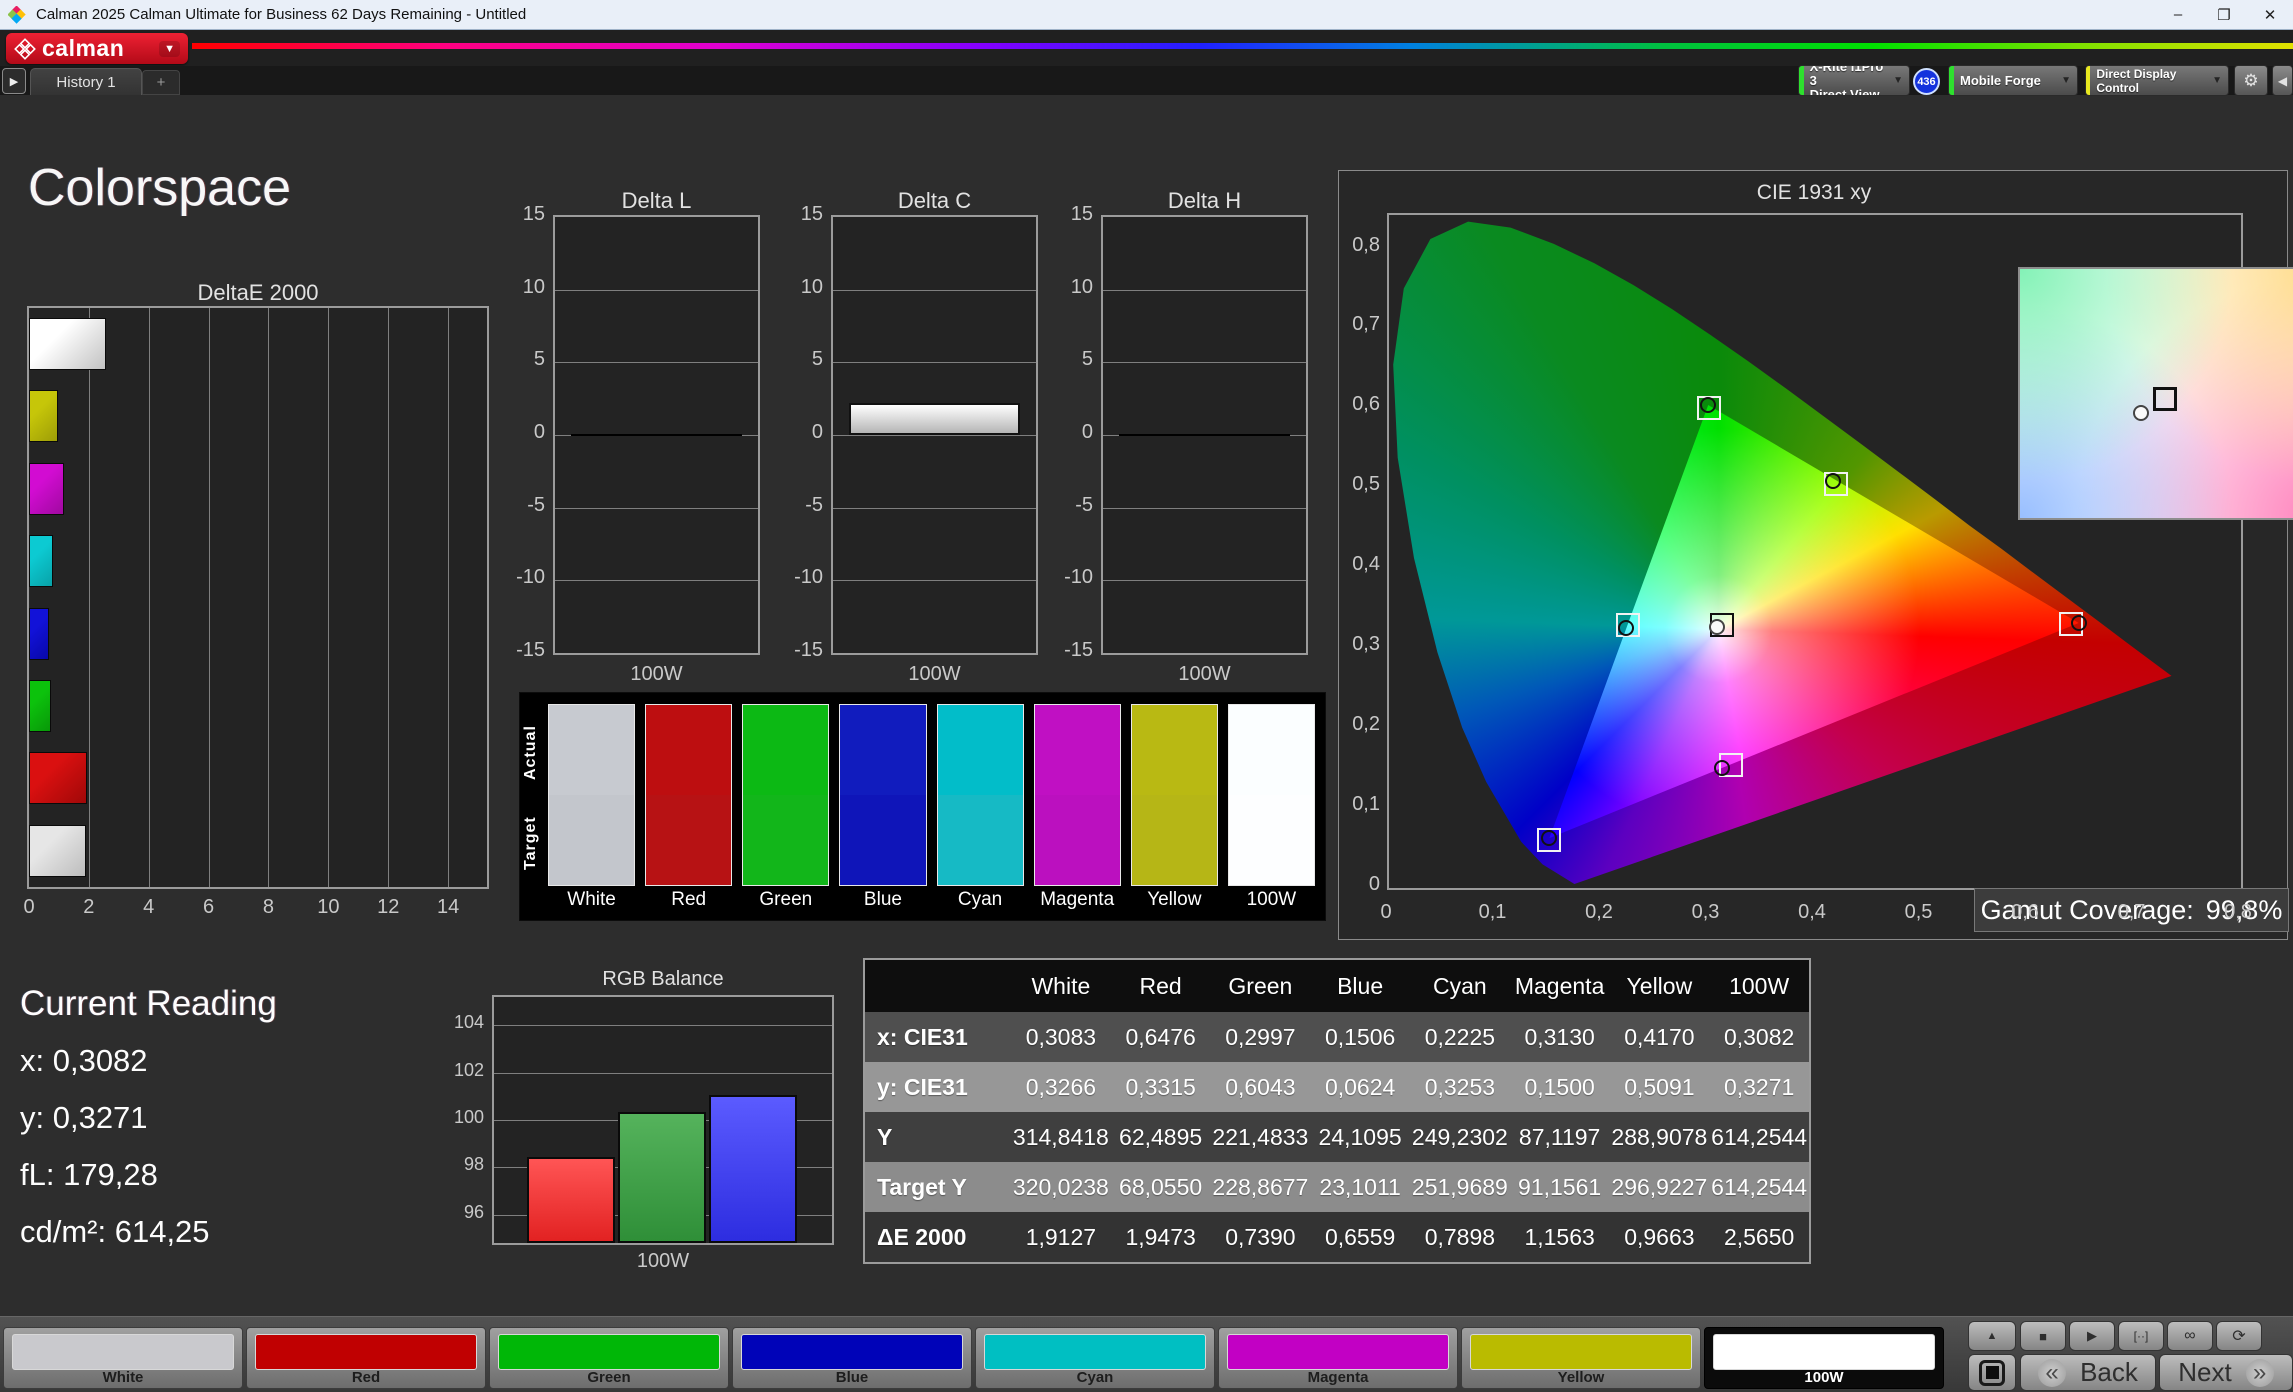  I want to click on pattern-button-100w: 100W, so click(1824, 1358).